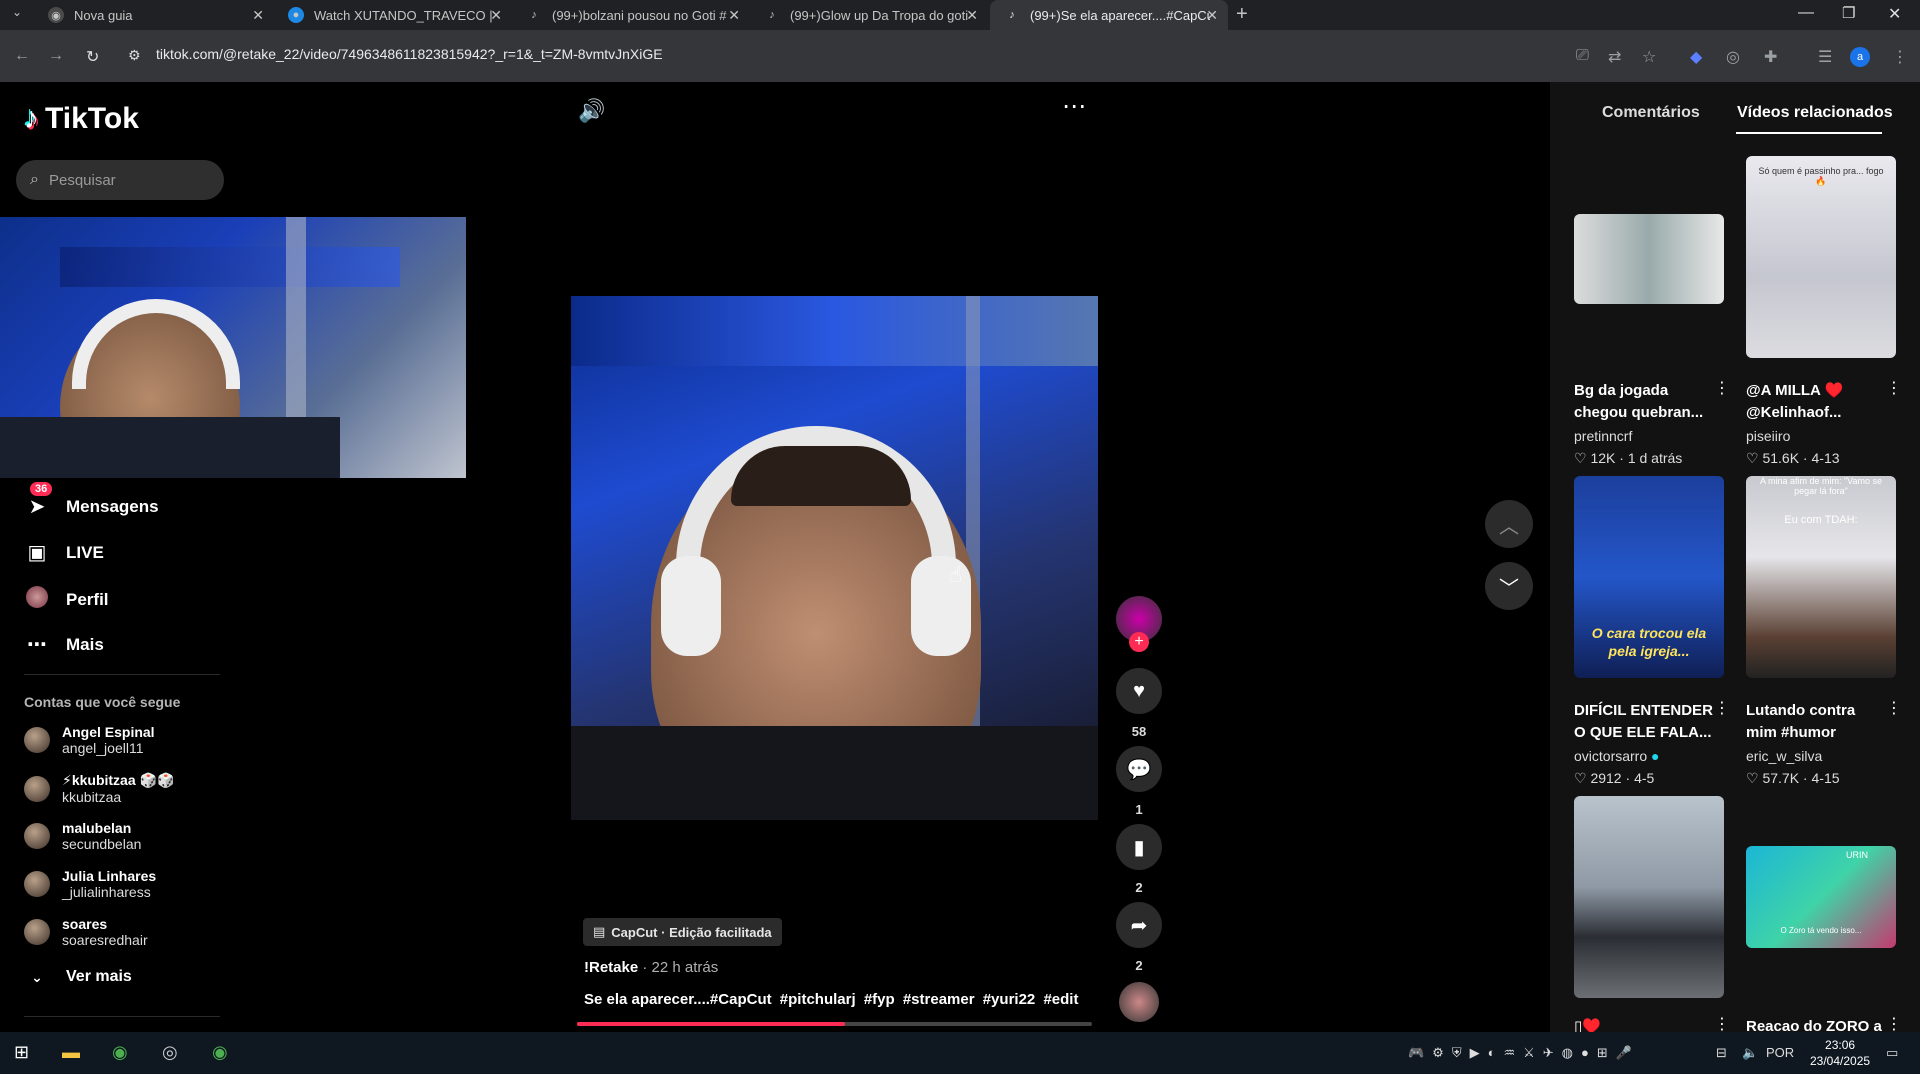 The width and height of the screenshot is (1920, 1074). I want to click on extension-icon: ◆, so click(1696, 57).